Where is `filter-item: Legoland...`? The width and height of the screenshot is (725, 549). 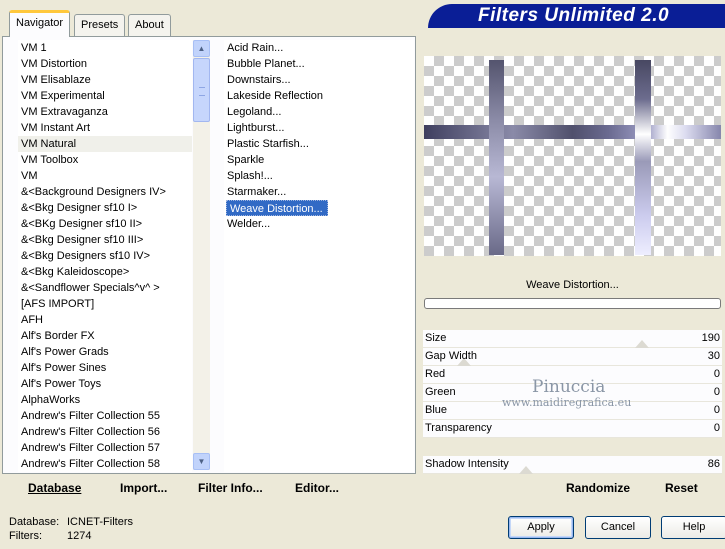 filter-item: Legoland... is located at coordinates (319, 112).